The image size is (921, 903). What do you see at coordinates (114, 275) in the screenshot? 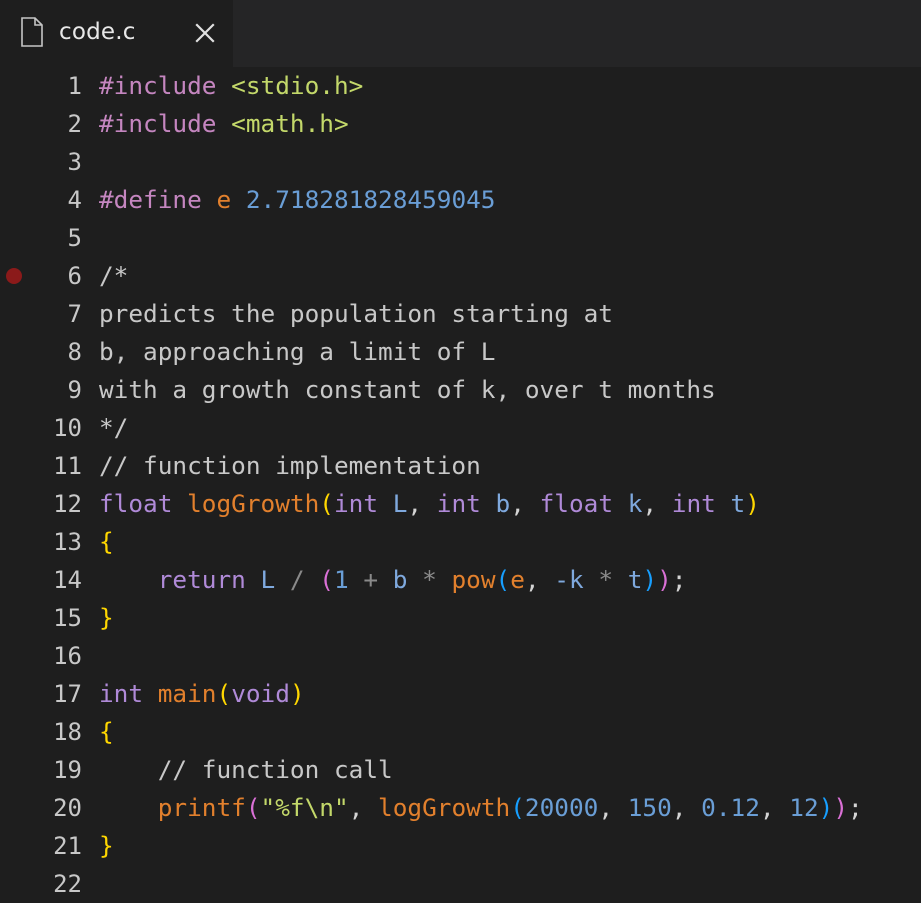
I see `code-token: /*` at bounding box center [114, 275].